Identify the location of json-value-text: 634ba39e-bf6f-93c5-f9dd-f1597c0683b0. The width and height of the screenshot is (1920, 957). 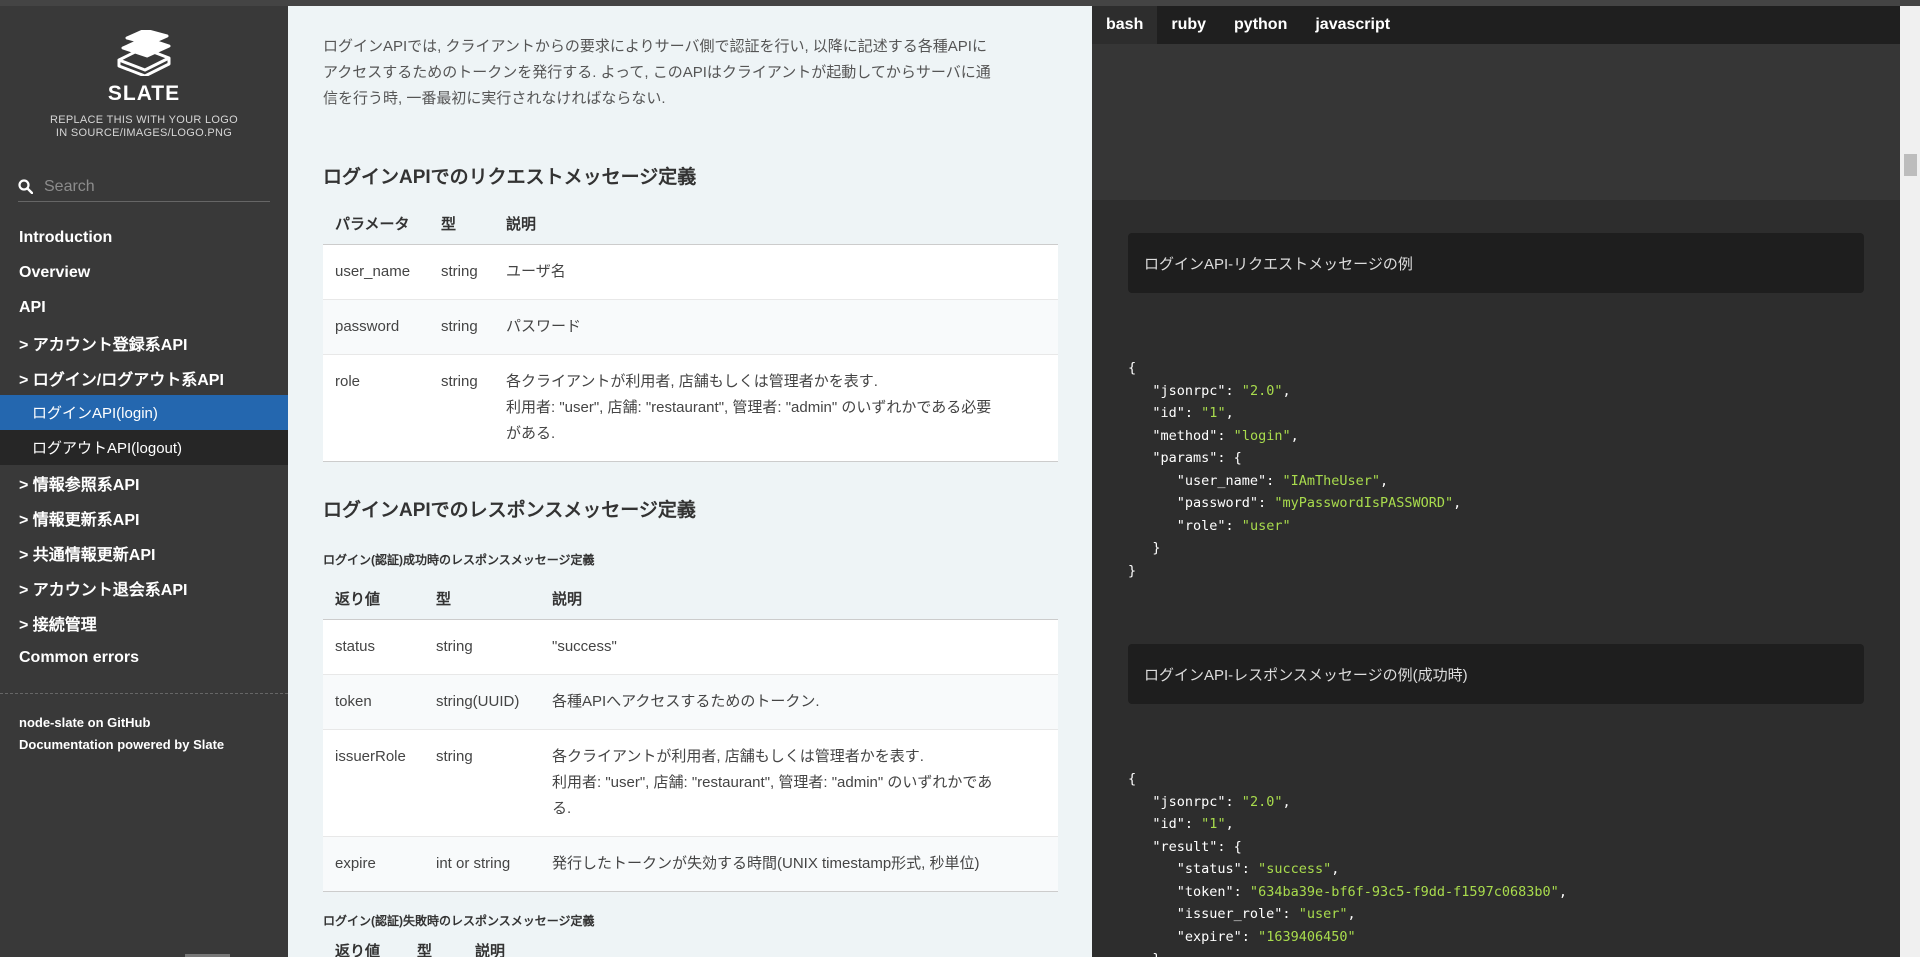
(1404, 891).